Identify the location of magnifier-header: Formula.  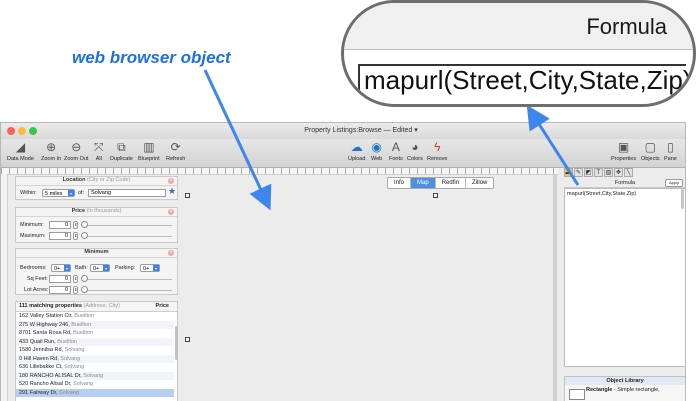
(518, 26).